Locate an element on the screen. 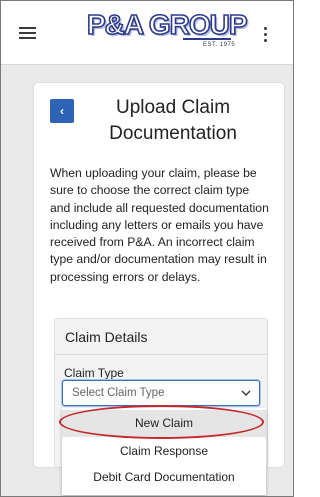  chevron-down-icon is located at coordinates (246, 393).